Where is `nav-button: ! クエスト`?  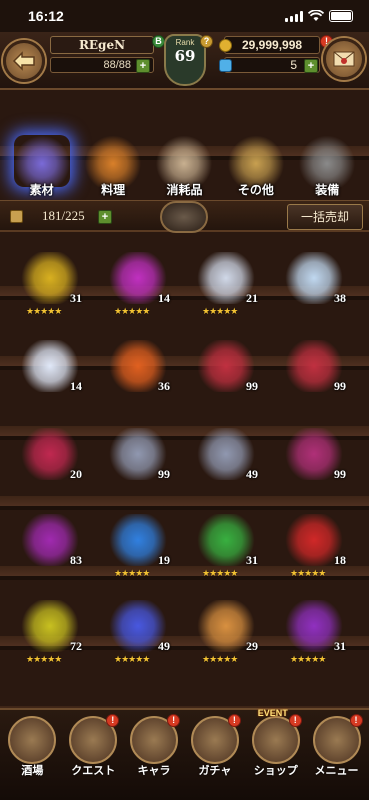
nav-button: ! クエスト is located at coordinates (93, 755).